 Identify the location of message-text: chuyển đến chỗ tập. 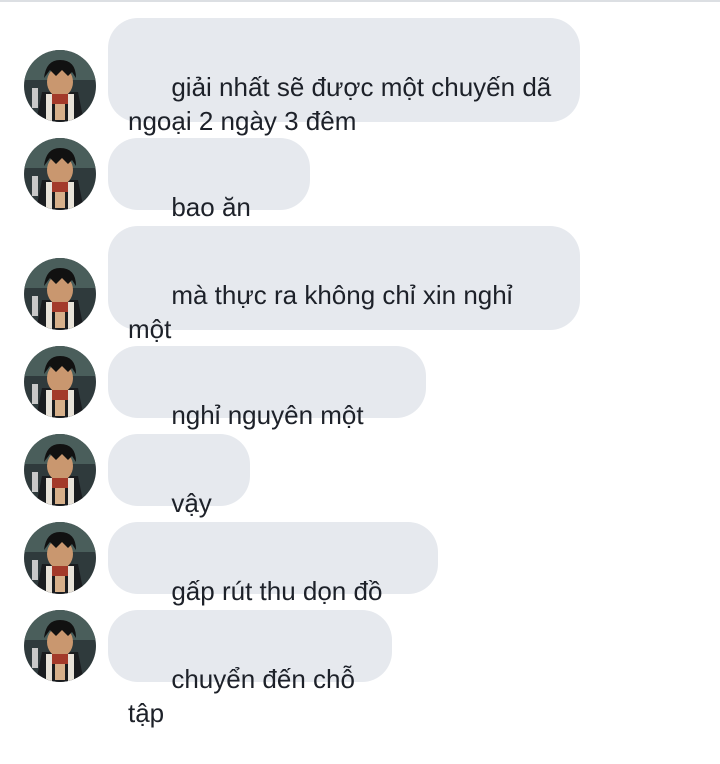
(245, 696).